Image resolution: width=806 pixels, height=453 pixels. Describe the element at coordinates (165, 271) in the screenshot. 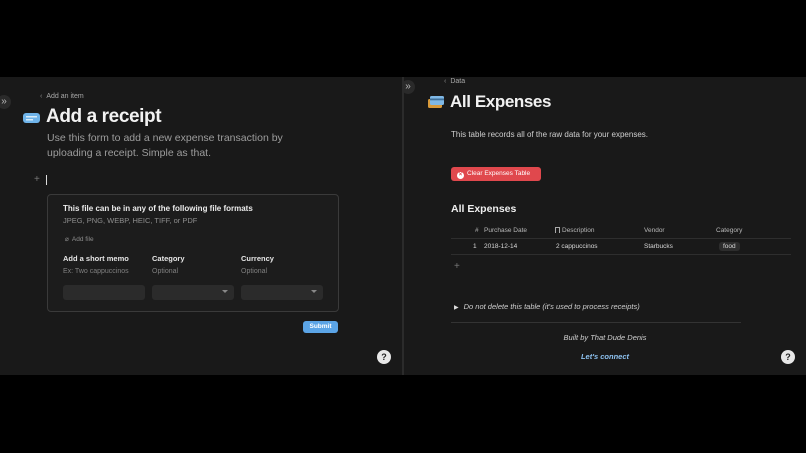

I see `category-placeholder: Optional` at that location.